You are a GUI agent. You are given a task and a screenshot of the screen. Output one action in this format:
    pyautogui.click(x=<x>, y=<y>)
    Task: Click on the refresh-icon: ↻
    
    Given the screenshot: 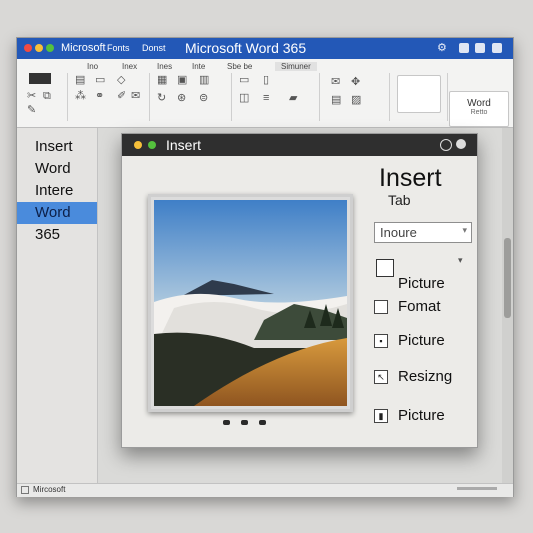 What is the action you would take?
    pyautogui.click(x=161, y=98)
    